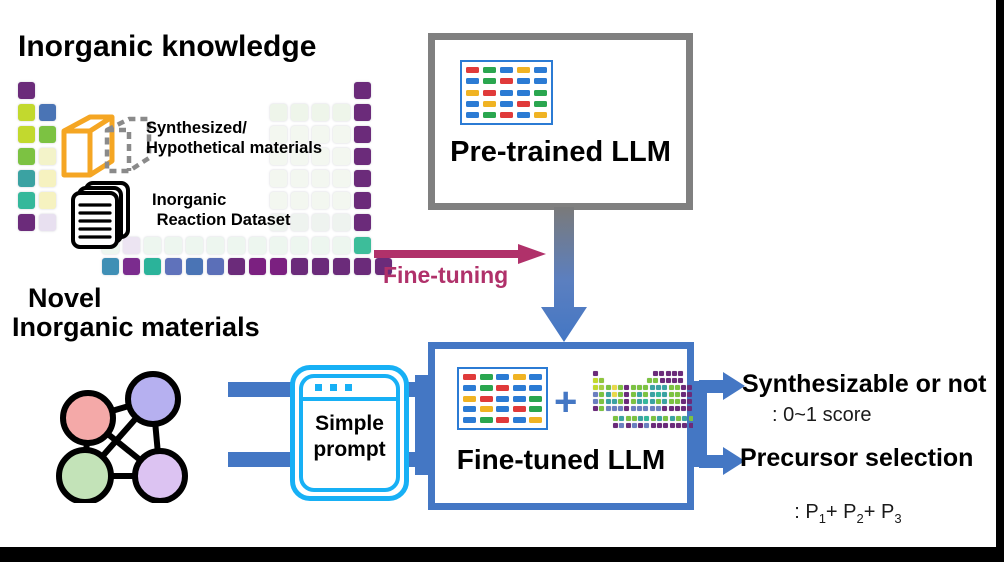 The image size is (1004, 562). Describe the element at coordinates (806, 512) in the screenshot. I see `precursor-prefix: : P` at that location.